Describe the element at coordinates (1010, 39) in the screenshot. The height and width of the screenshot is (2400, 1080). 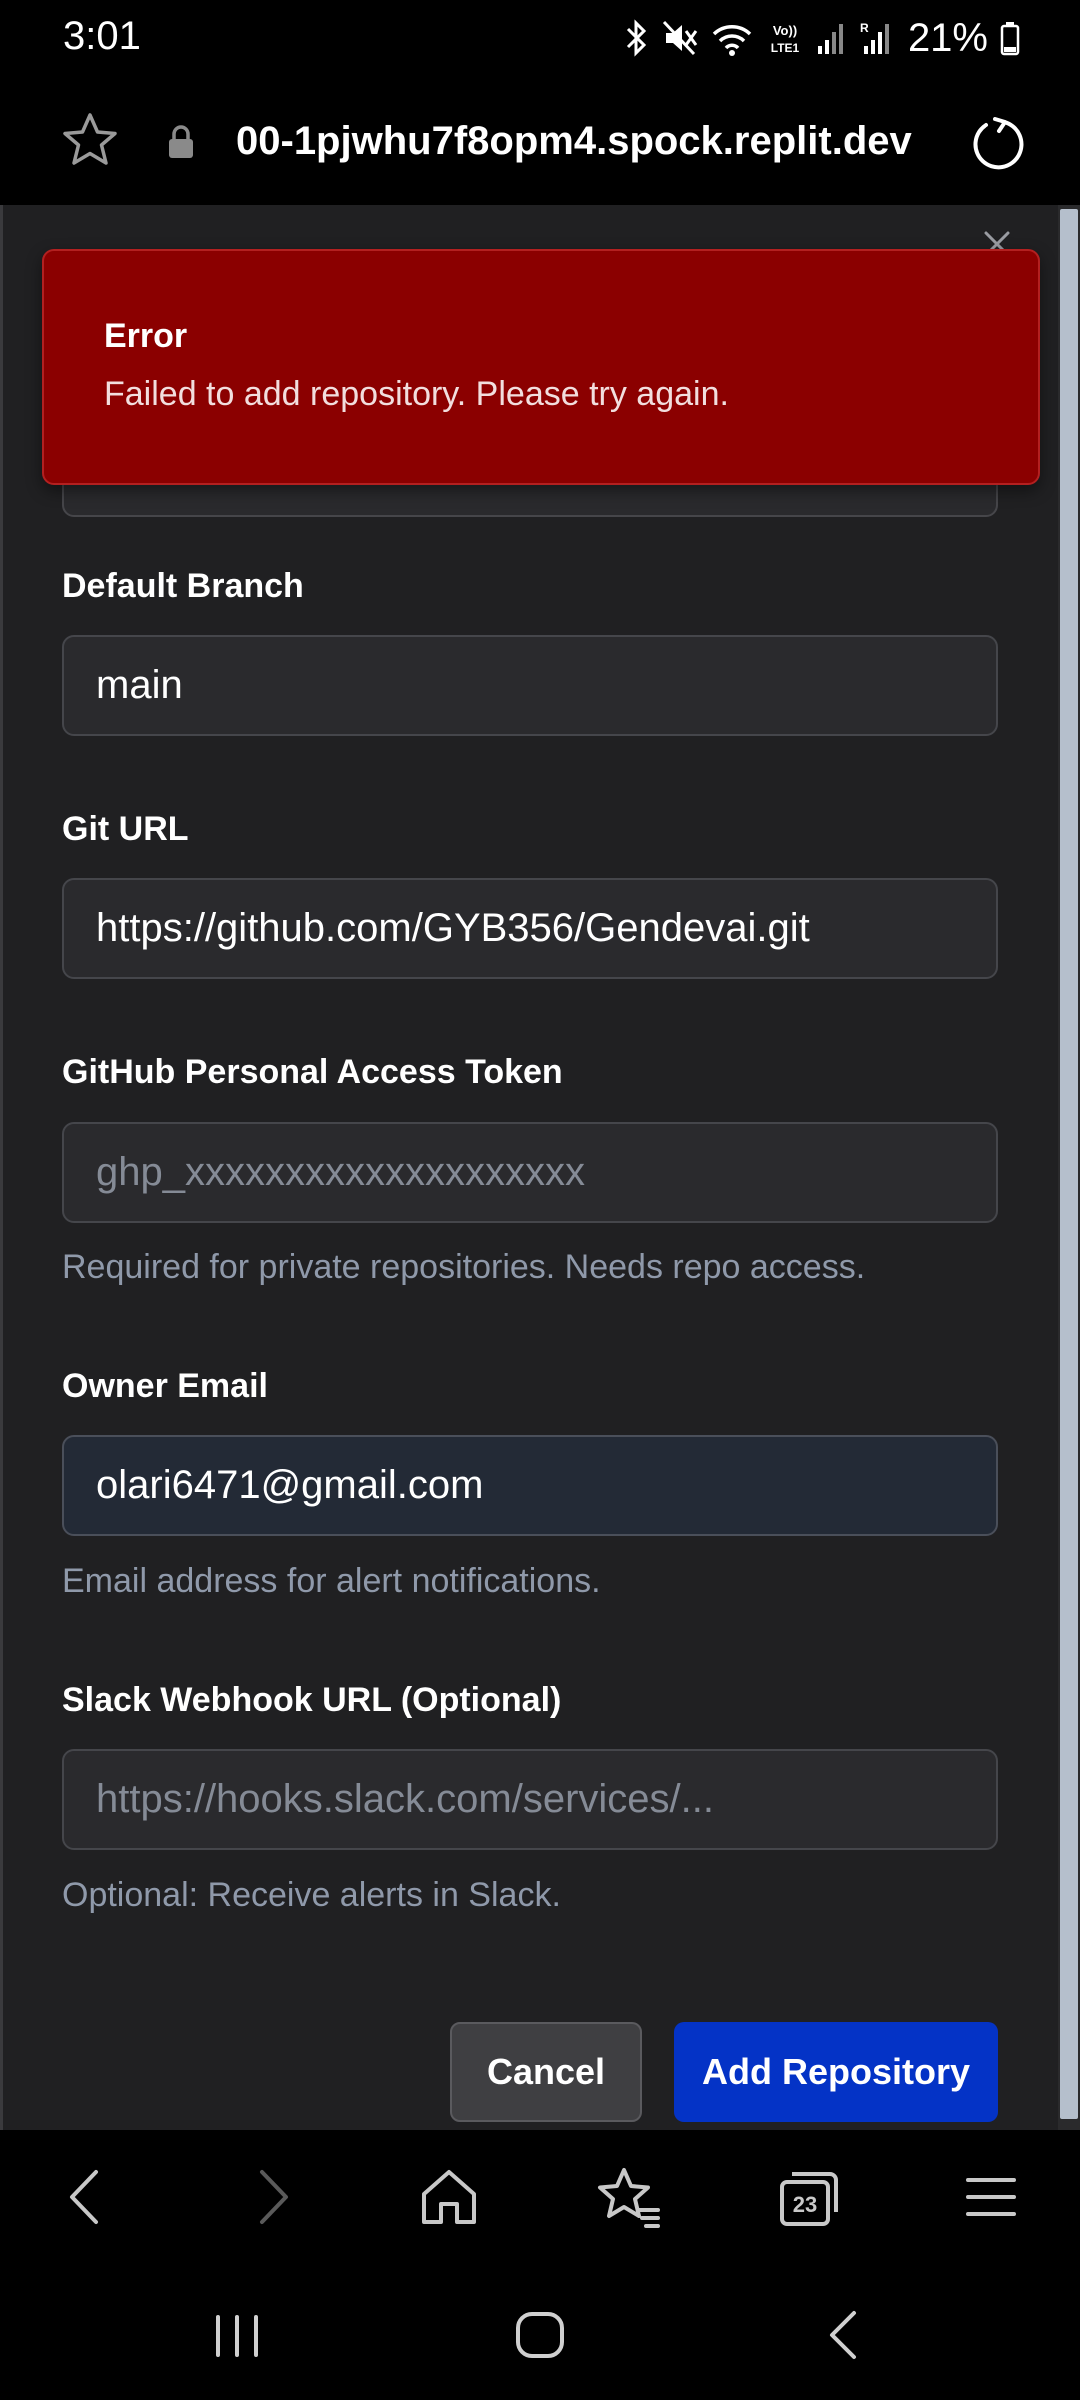
I see `battery-icon` at that location.